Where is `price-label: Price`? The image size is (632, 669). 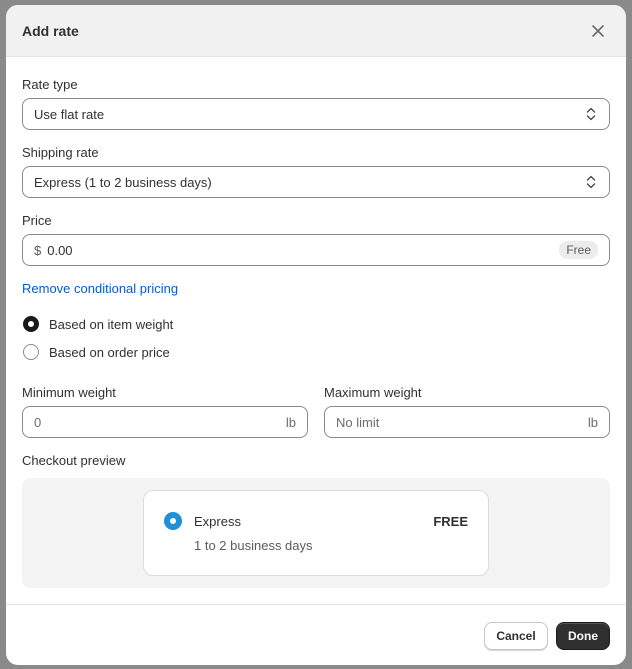 price-label: Price is located at coordinates (37, 220).